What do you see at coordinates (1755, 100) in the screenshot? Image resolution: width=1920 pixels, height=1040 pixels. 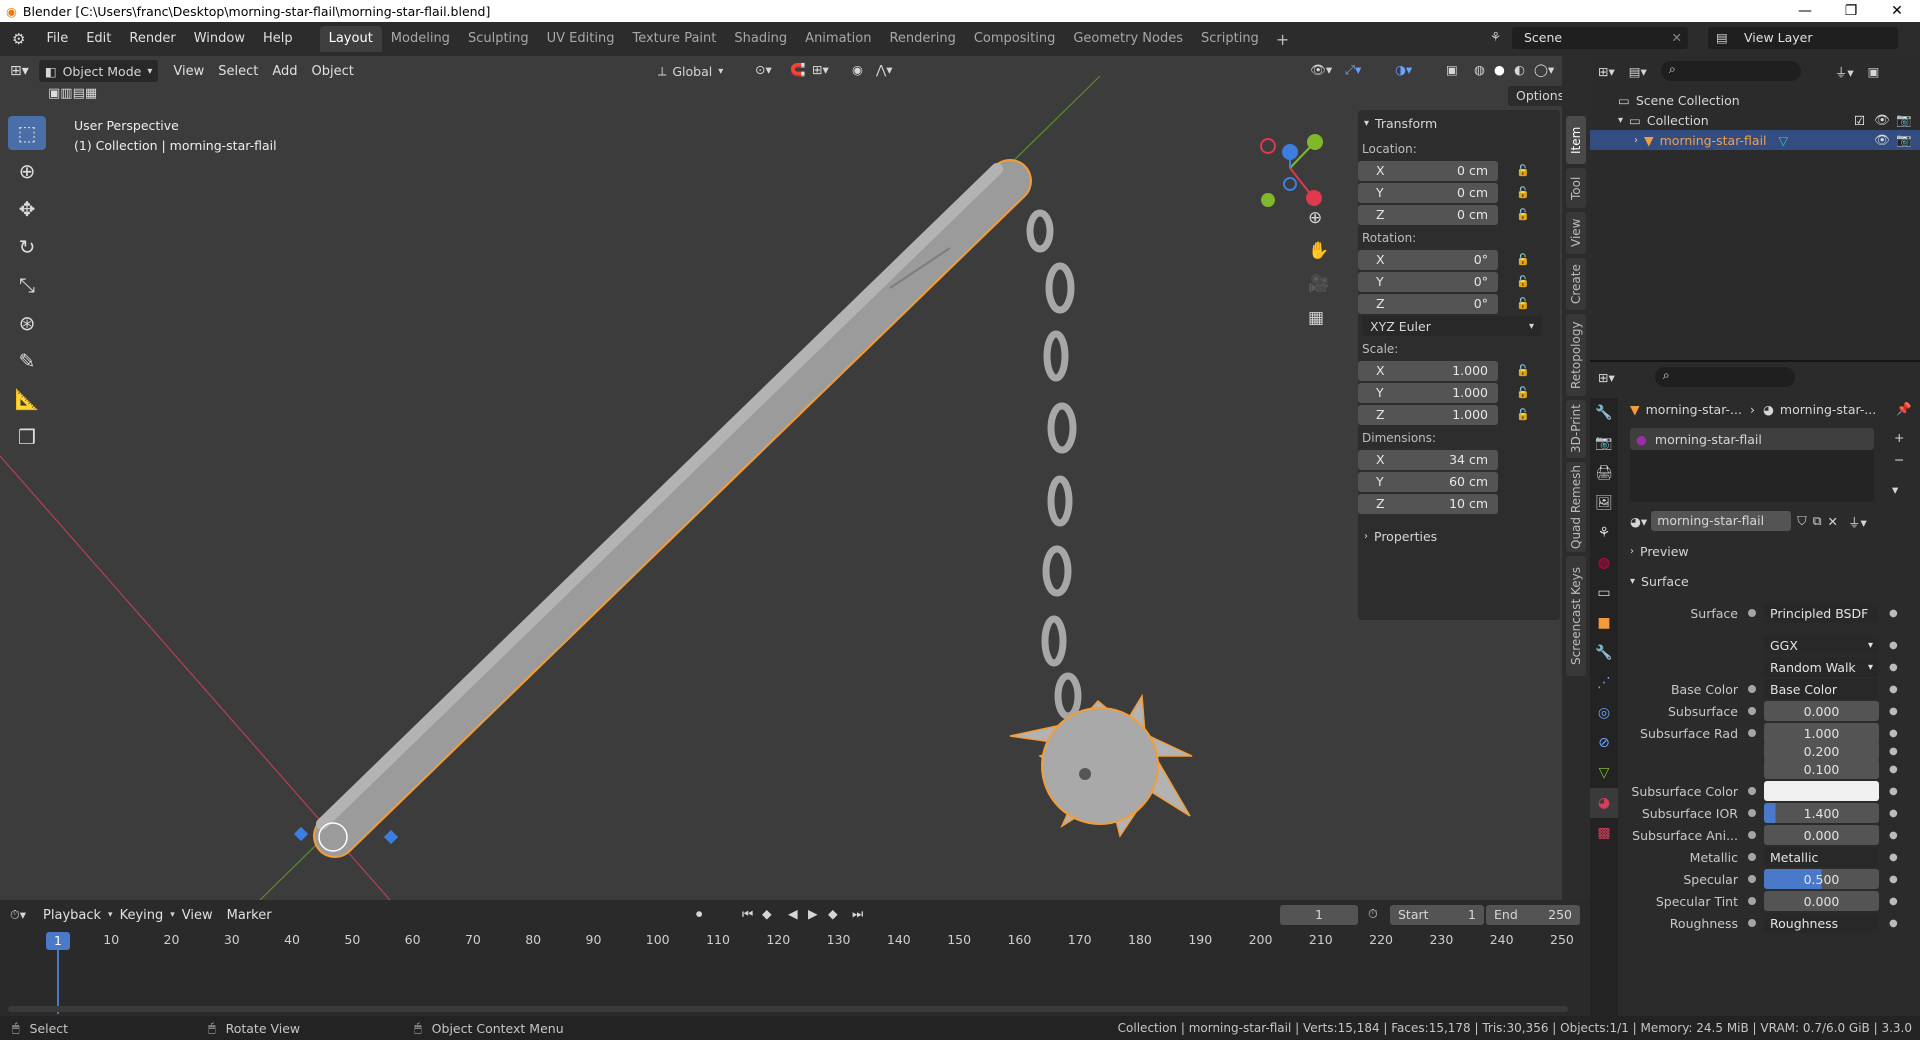 I see `tree-row-scene-collection: ▭ Scene Collection` at bounding box center [1755, 100].